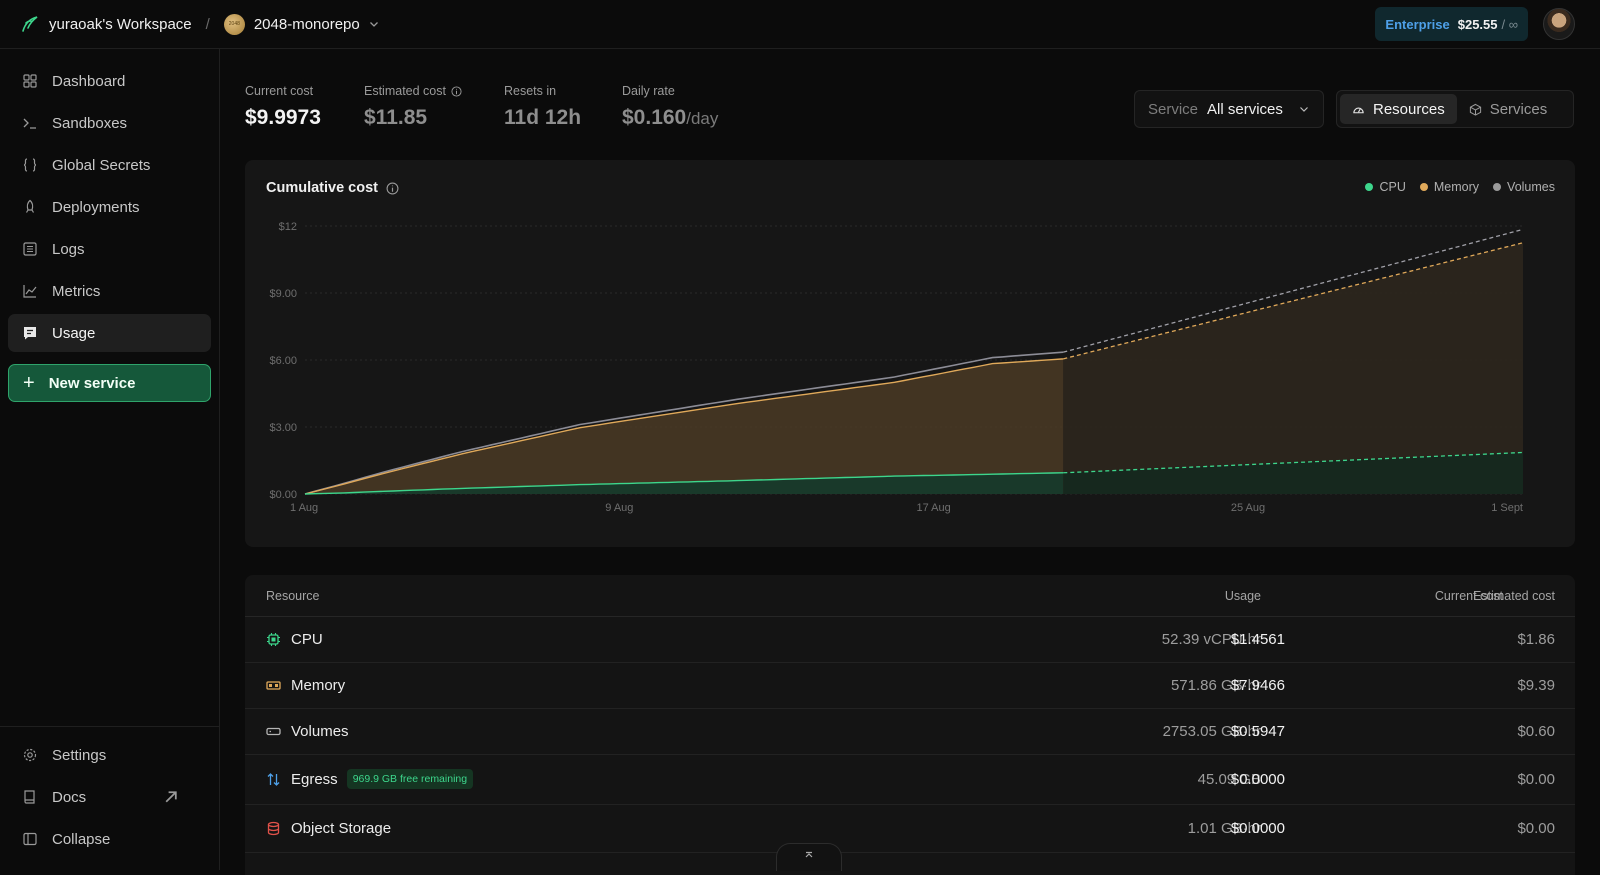  What do you see at coordinates (1559, 24) in the screenshot?
I see `user-avatar` at bounding box center [1559, 24].